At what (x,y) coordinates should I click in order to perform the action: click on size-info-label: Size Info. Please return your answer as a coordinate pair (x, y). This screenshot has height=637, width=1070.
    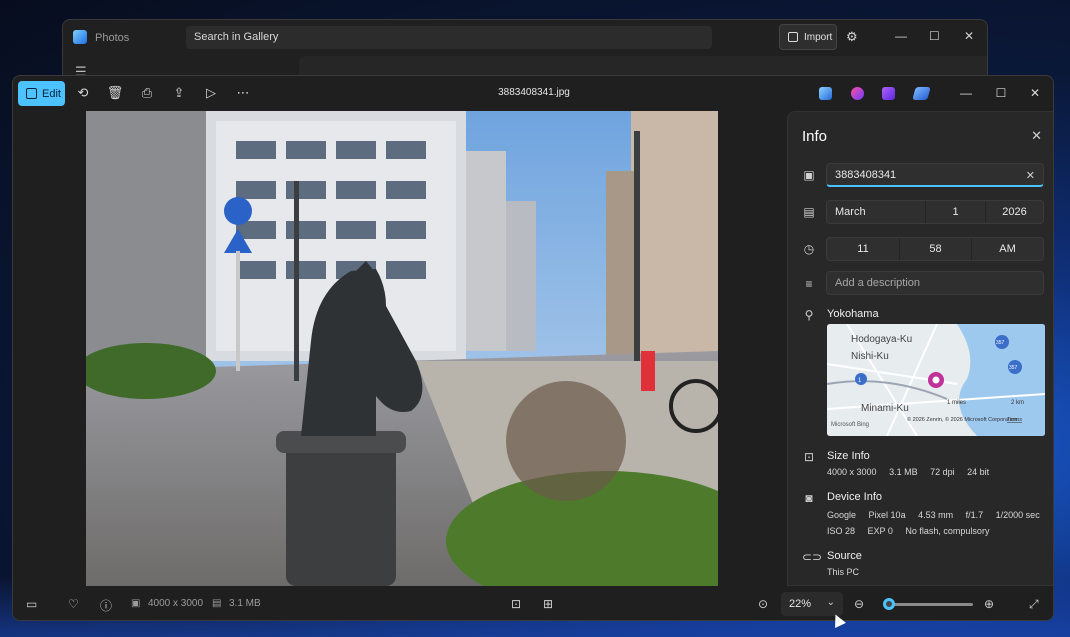
    Looking at the image, I should click on (848, 456).